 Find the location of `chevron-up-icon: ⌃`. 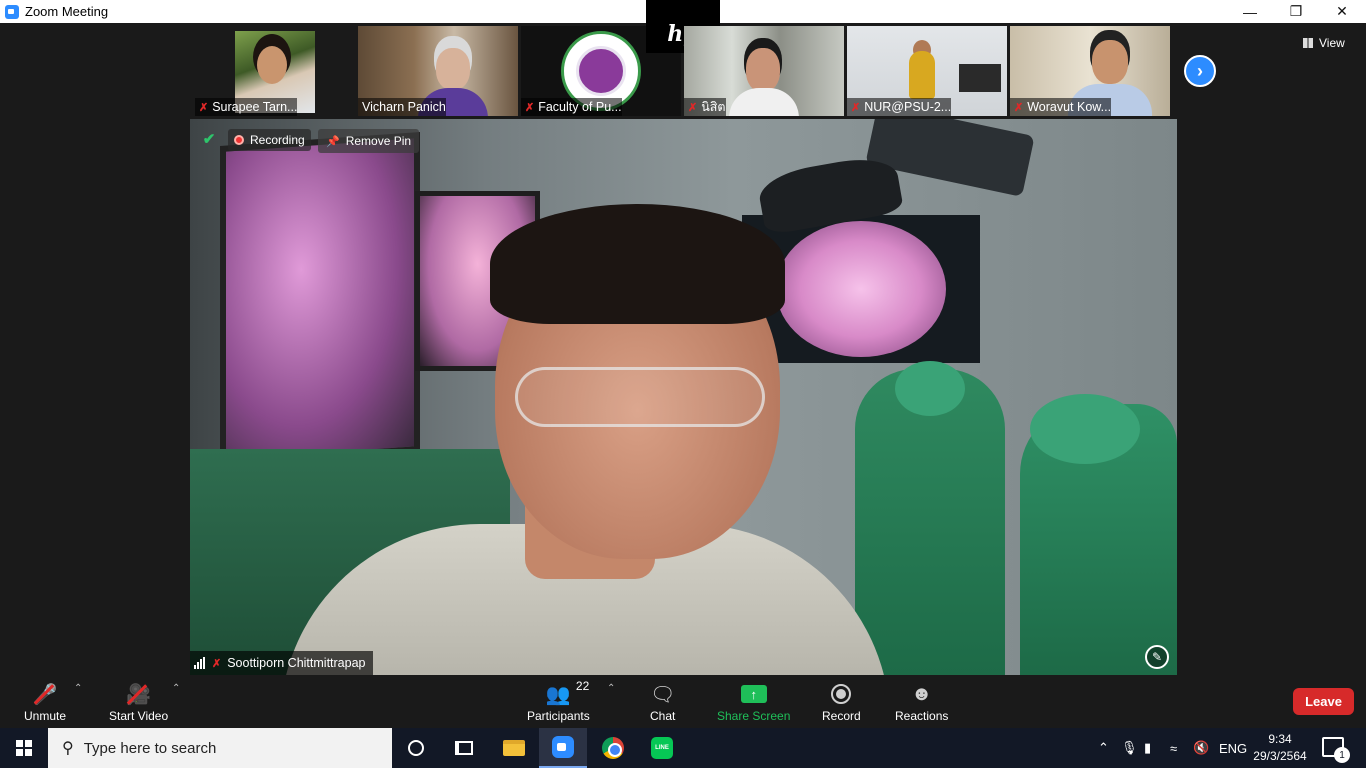

chevron-up-icon: ⌃ is located at coordinates (1103, 747).